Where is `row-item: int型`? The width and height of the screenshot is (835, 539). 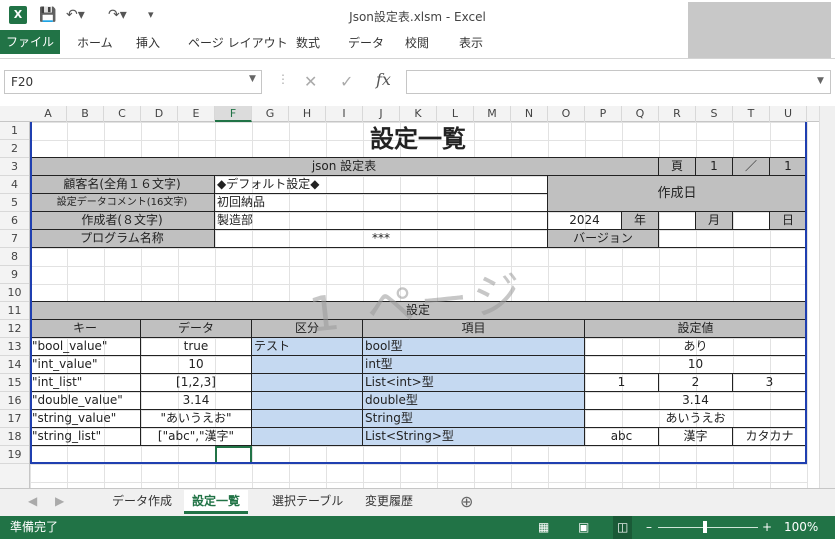 row-item: int型 is located at coordinates (474, 365).